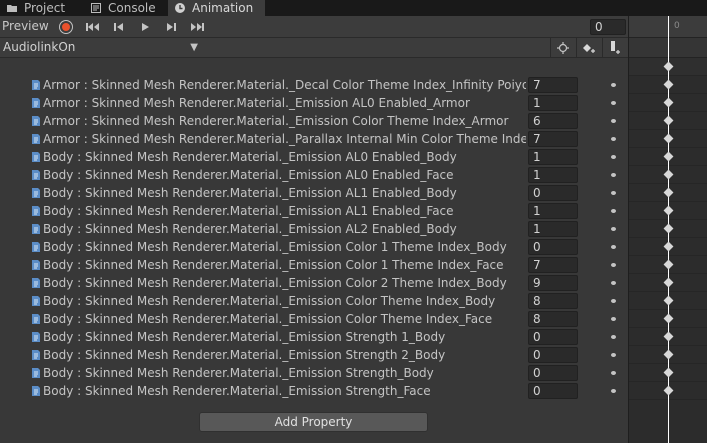 Image resolution: width=707 pixels, height=443 pixels. I want to click on frame-input: 0, so click(608, 27).